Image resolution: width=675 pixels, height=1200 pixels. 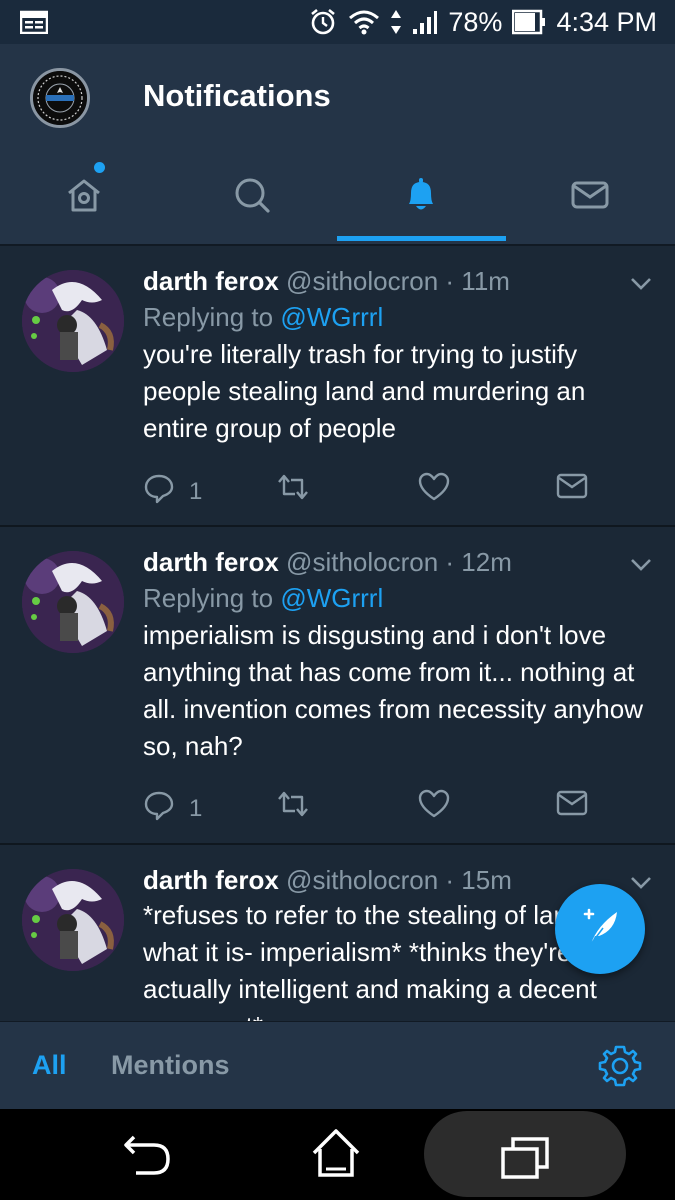 What do you see at coordinates (323, 22) in the screenshot?
I see `alarm-icon` at bounding box center [323, 22].